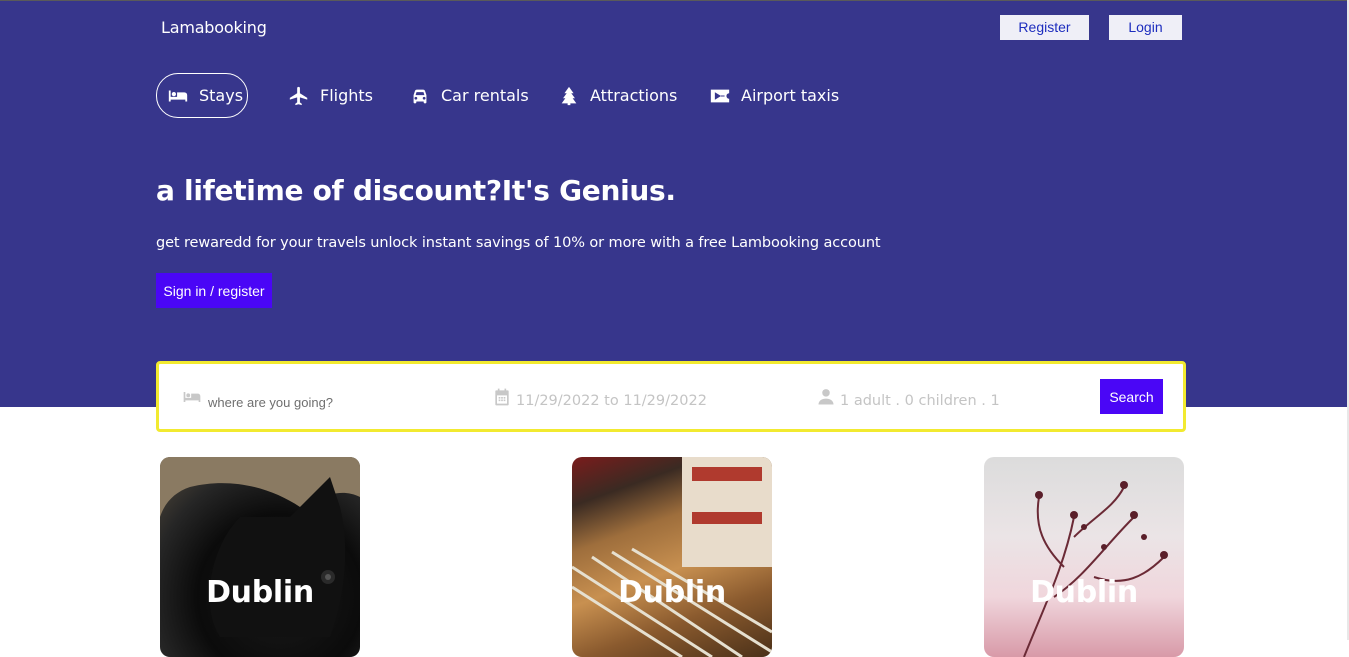  I want to click on nav-item-car-rentals: Car rentals, so click(469, 95).